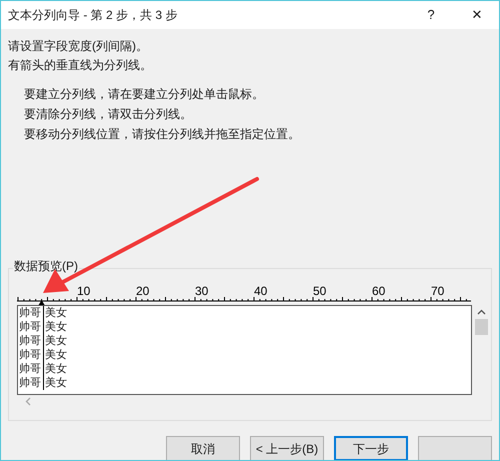 This screenshot has height=461, width=500. I want to click on dialog-button, so click(455, 448).